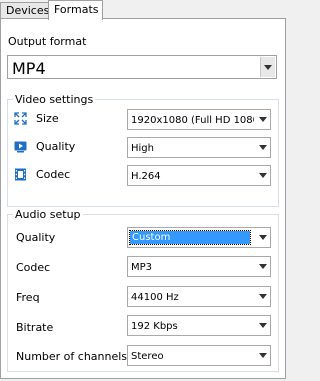 Image resolution: width=320 pixels, height=381 pixels. What do you see at coordinates (199, 355) in the screenshot?
I see `audio-channels-select: Stereo` at bounding box center [199, 355].